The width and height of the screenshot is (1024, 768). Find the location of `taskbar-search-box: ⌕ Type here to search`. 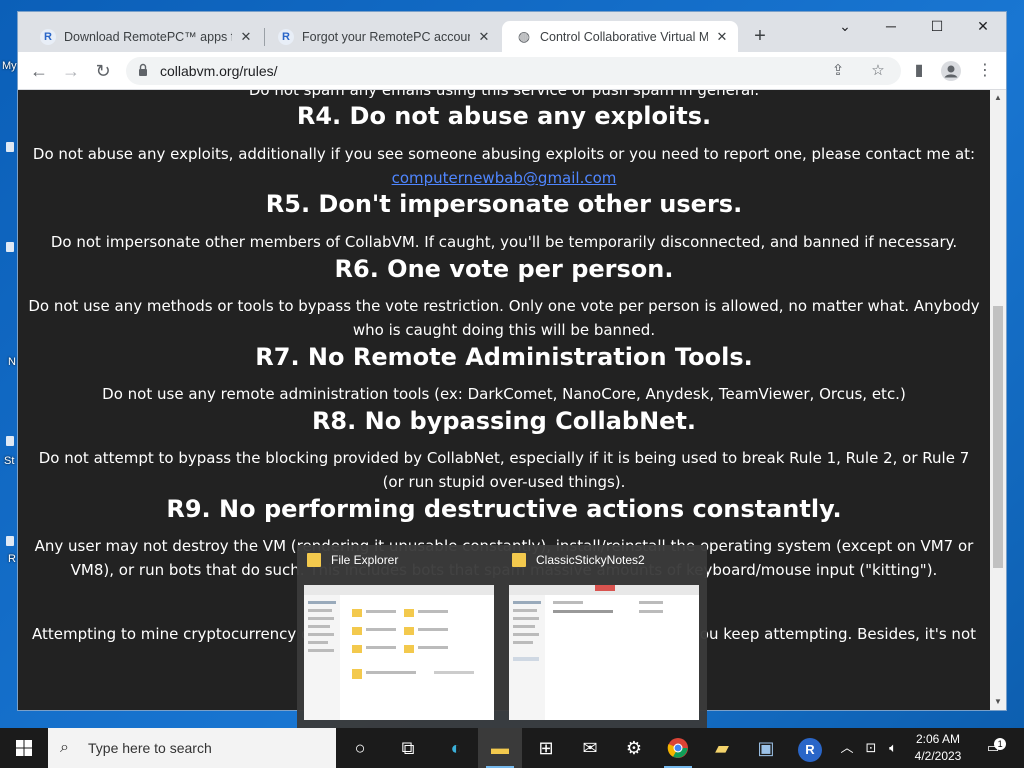

taskbar-search-box: ⌕ Type here to search is located at coordinates (192, 748).